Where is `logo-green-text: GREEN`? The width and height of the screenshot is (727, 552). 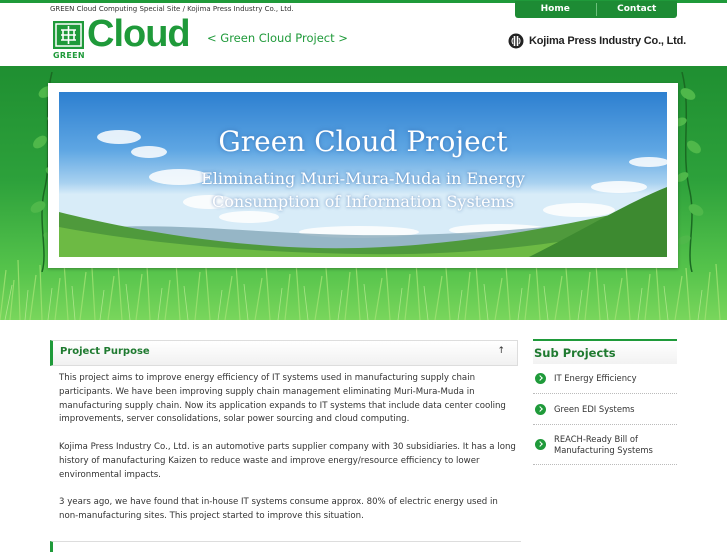
logo-green-text: GREEN is located at coordinates (69, 55).